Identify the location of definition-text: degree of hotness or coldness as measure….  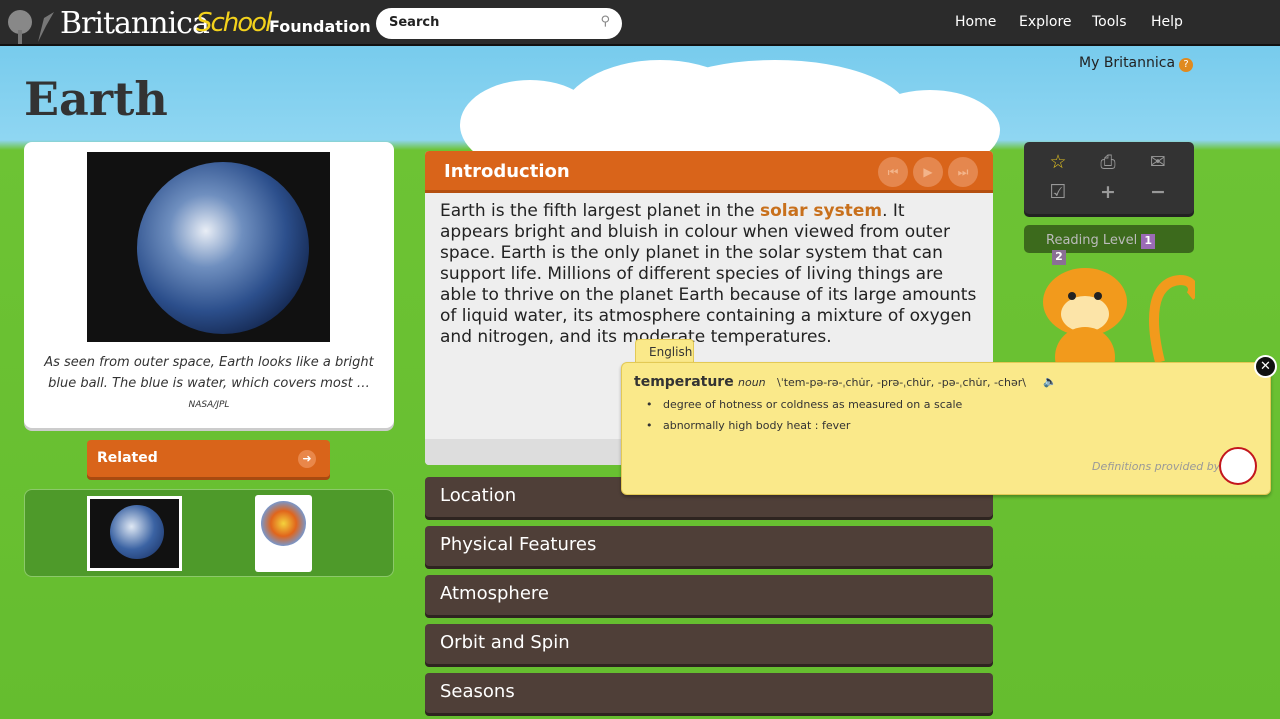
(812, 404).